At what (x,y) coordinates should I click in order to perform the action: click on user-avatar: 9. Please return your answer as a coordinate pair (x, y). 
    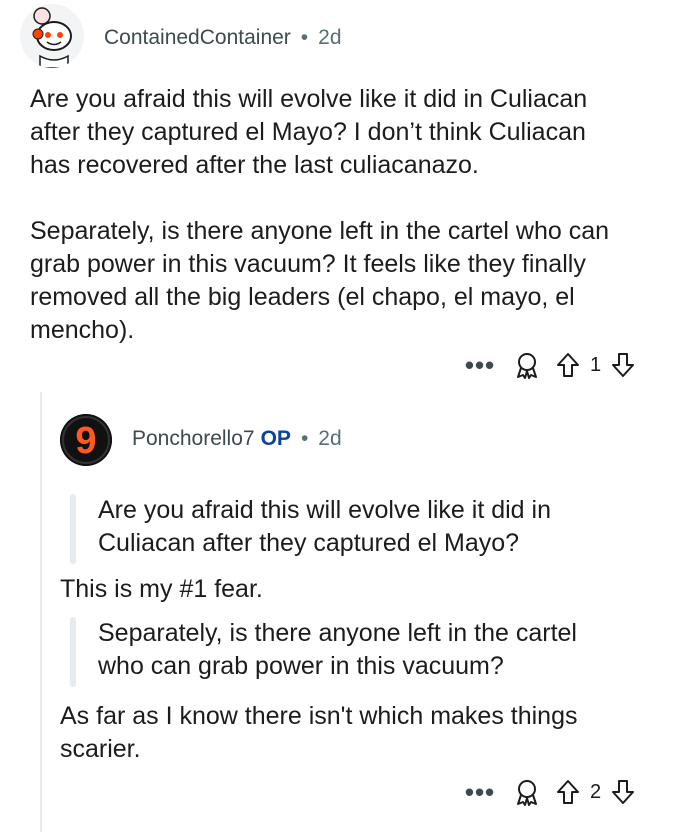
    Looking at the image, I should click on (86, 440).